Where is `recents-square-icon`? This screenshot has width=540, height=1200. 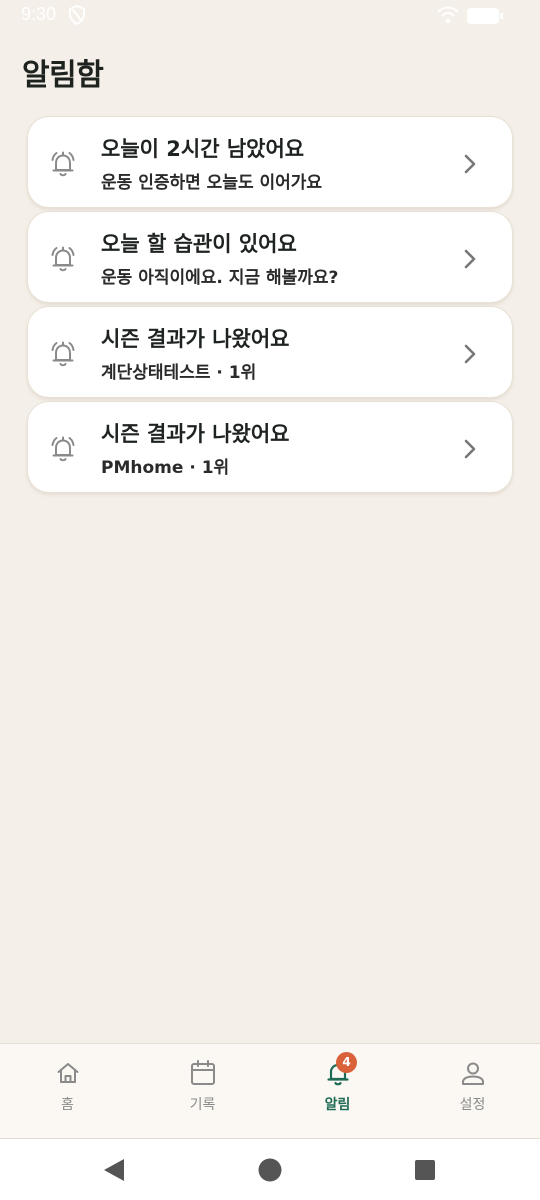 recents-square-icon is located at coordinates (425, 1172).